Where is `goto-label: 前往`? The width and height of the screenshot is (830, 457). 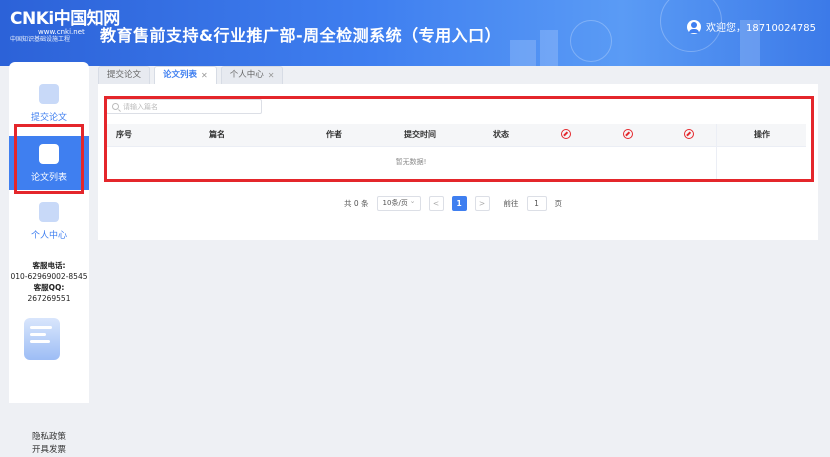
goto-label: 前往 is located at coordinates (511, 203).